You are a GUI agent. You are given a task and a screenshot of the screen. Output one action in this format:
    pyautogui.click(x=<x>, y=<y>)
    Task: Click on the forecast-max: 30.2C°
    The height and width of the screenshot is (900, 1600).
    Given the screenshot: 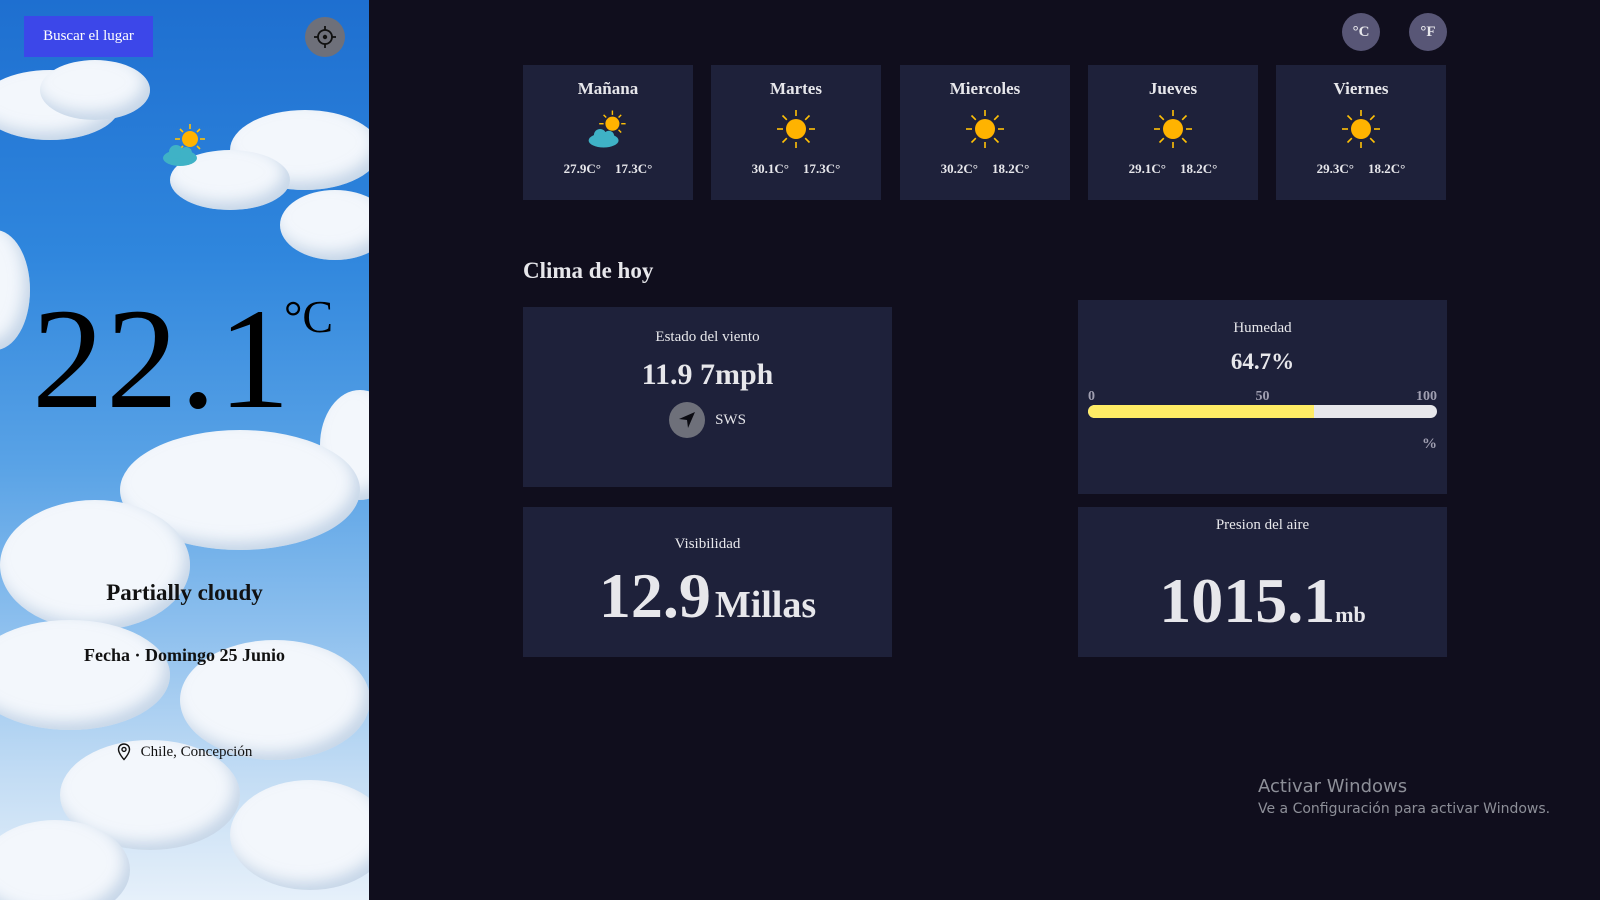 What is the action you would take?
    pyautogui.click(x=959, y=168)
    